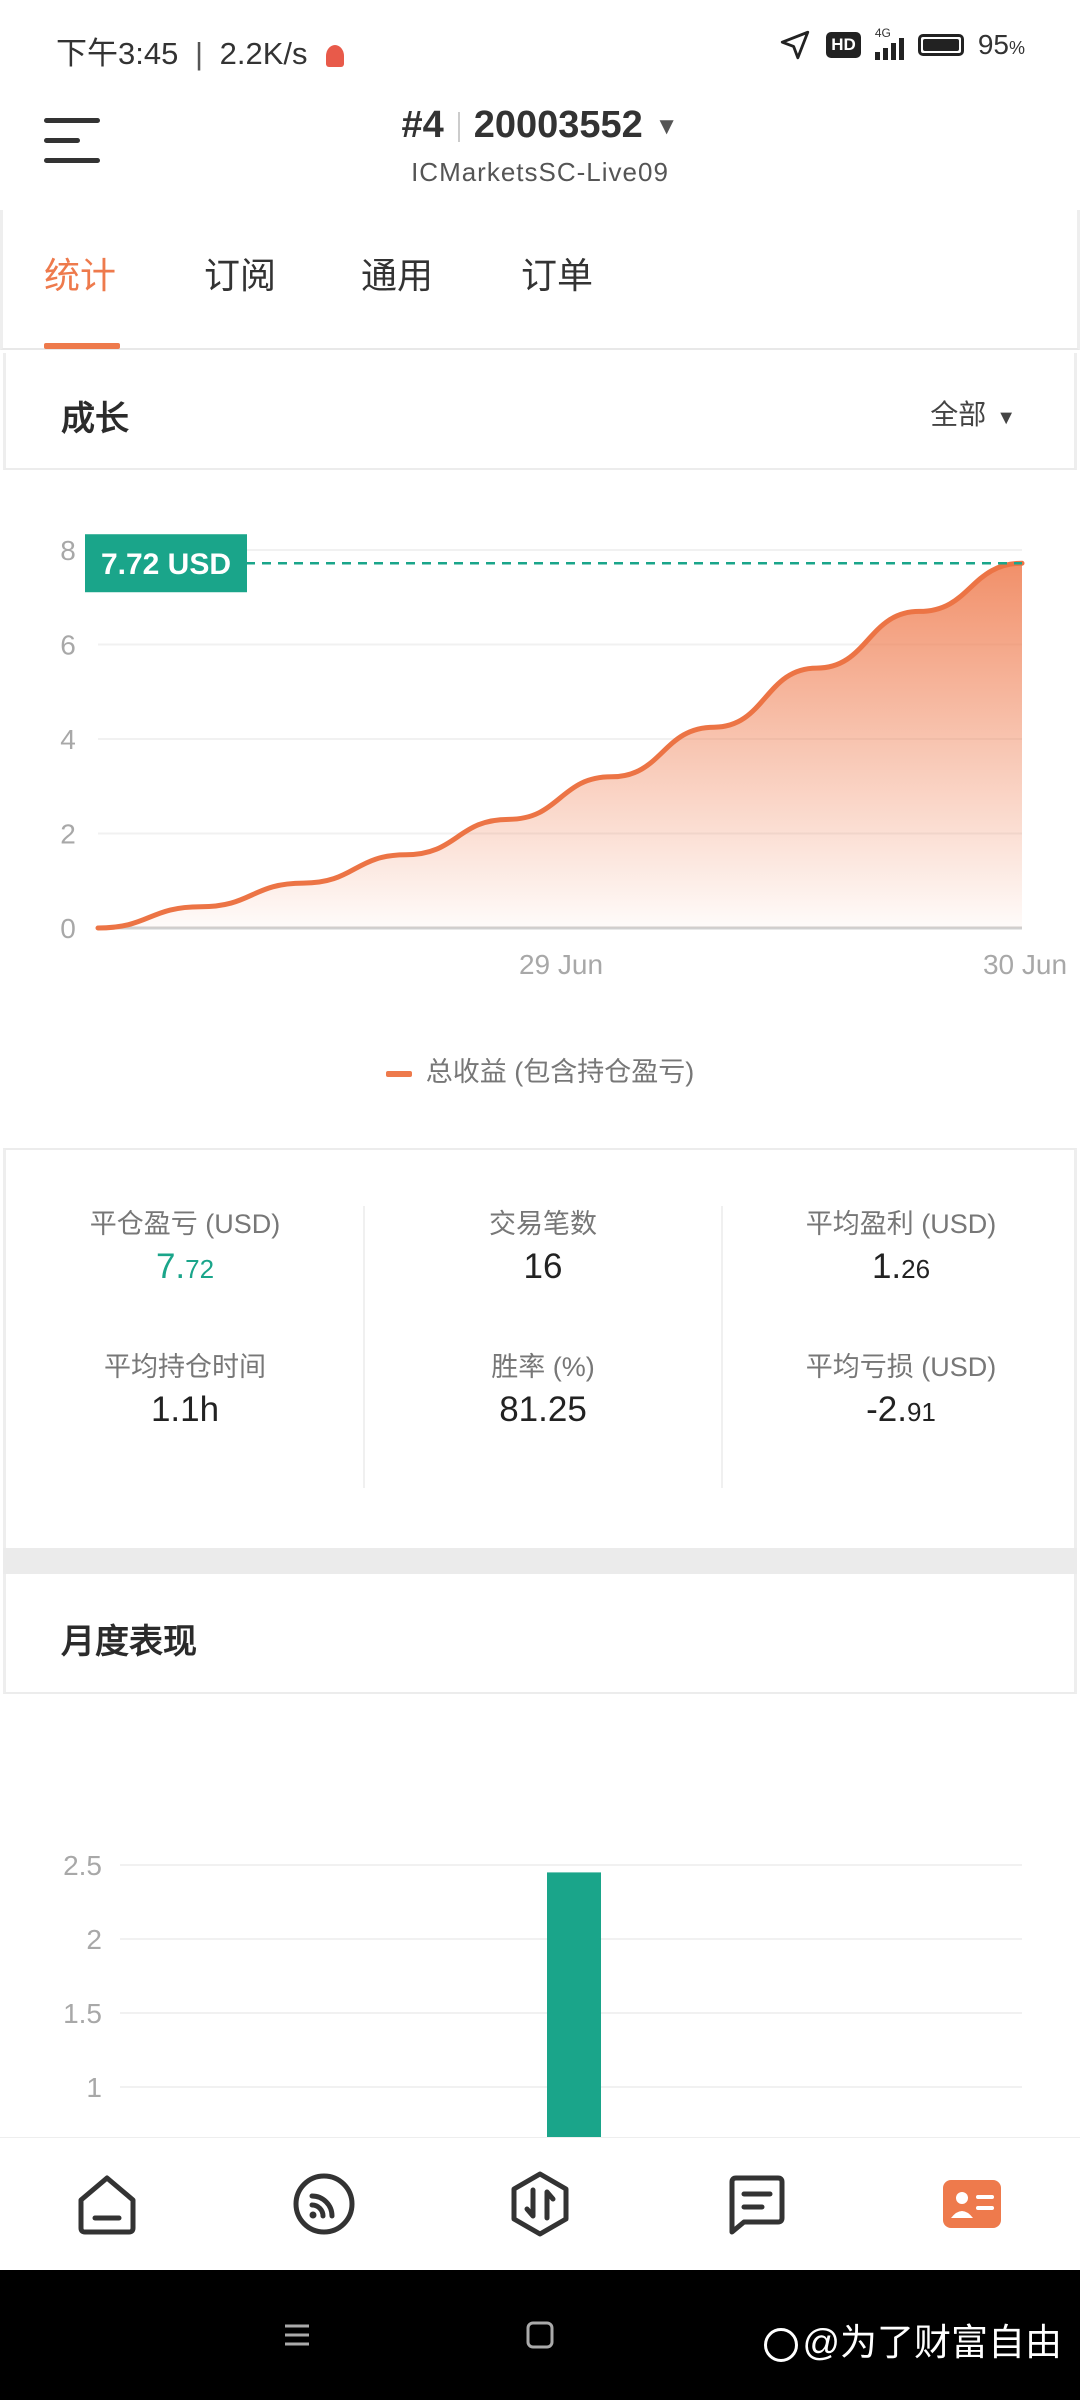 This screenshot has height=2400, width=1080. I want to click on tab-subscription: 订阅, so click(240, 273).